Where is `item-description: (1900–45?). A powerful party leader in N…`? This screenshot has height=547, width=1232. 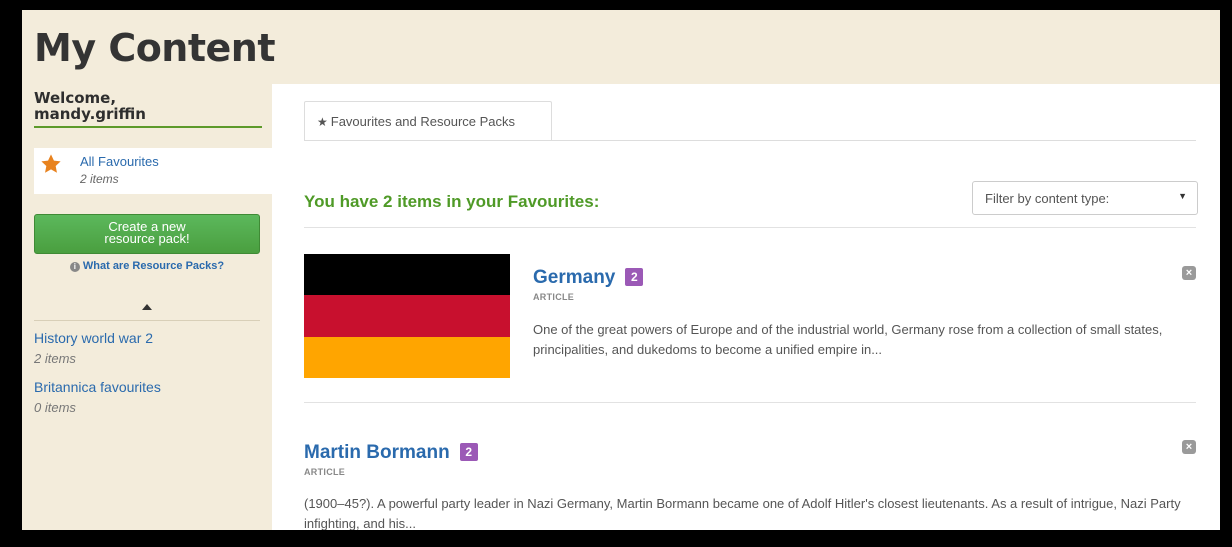
item-description: (1900–45?). A powerful party leader in N… is located at coordinates (742, 513).